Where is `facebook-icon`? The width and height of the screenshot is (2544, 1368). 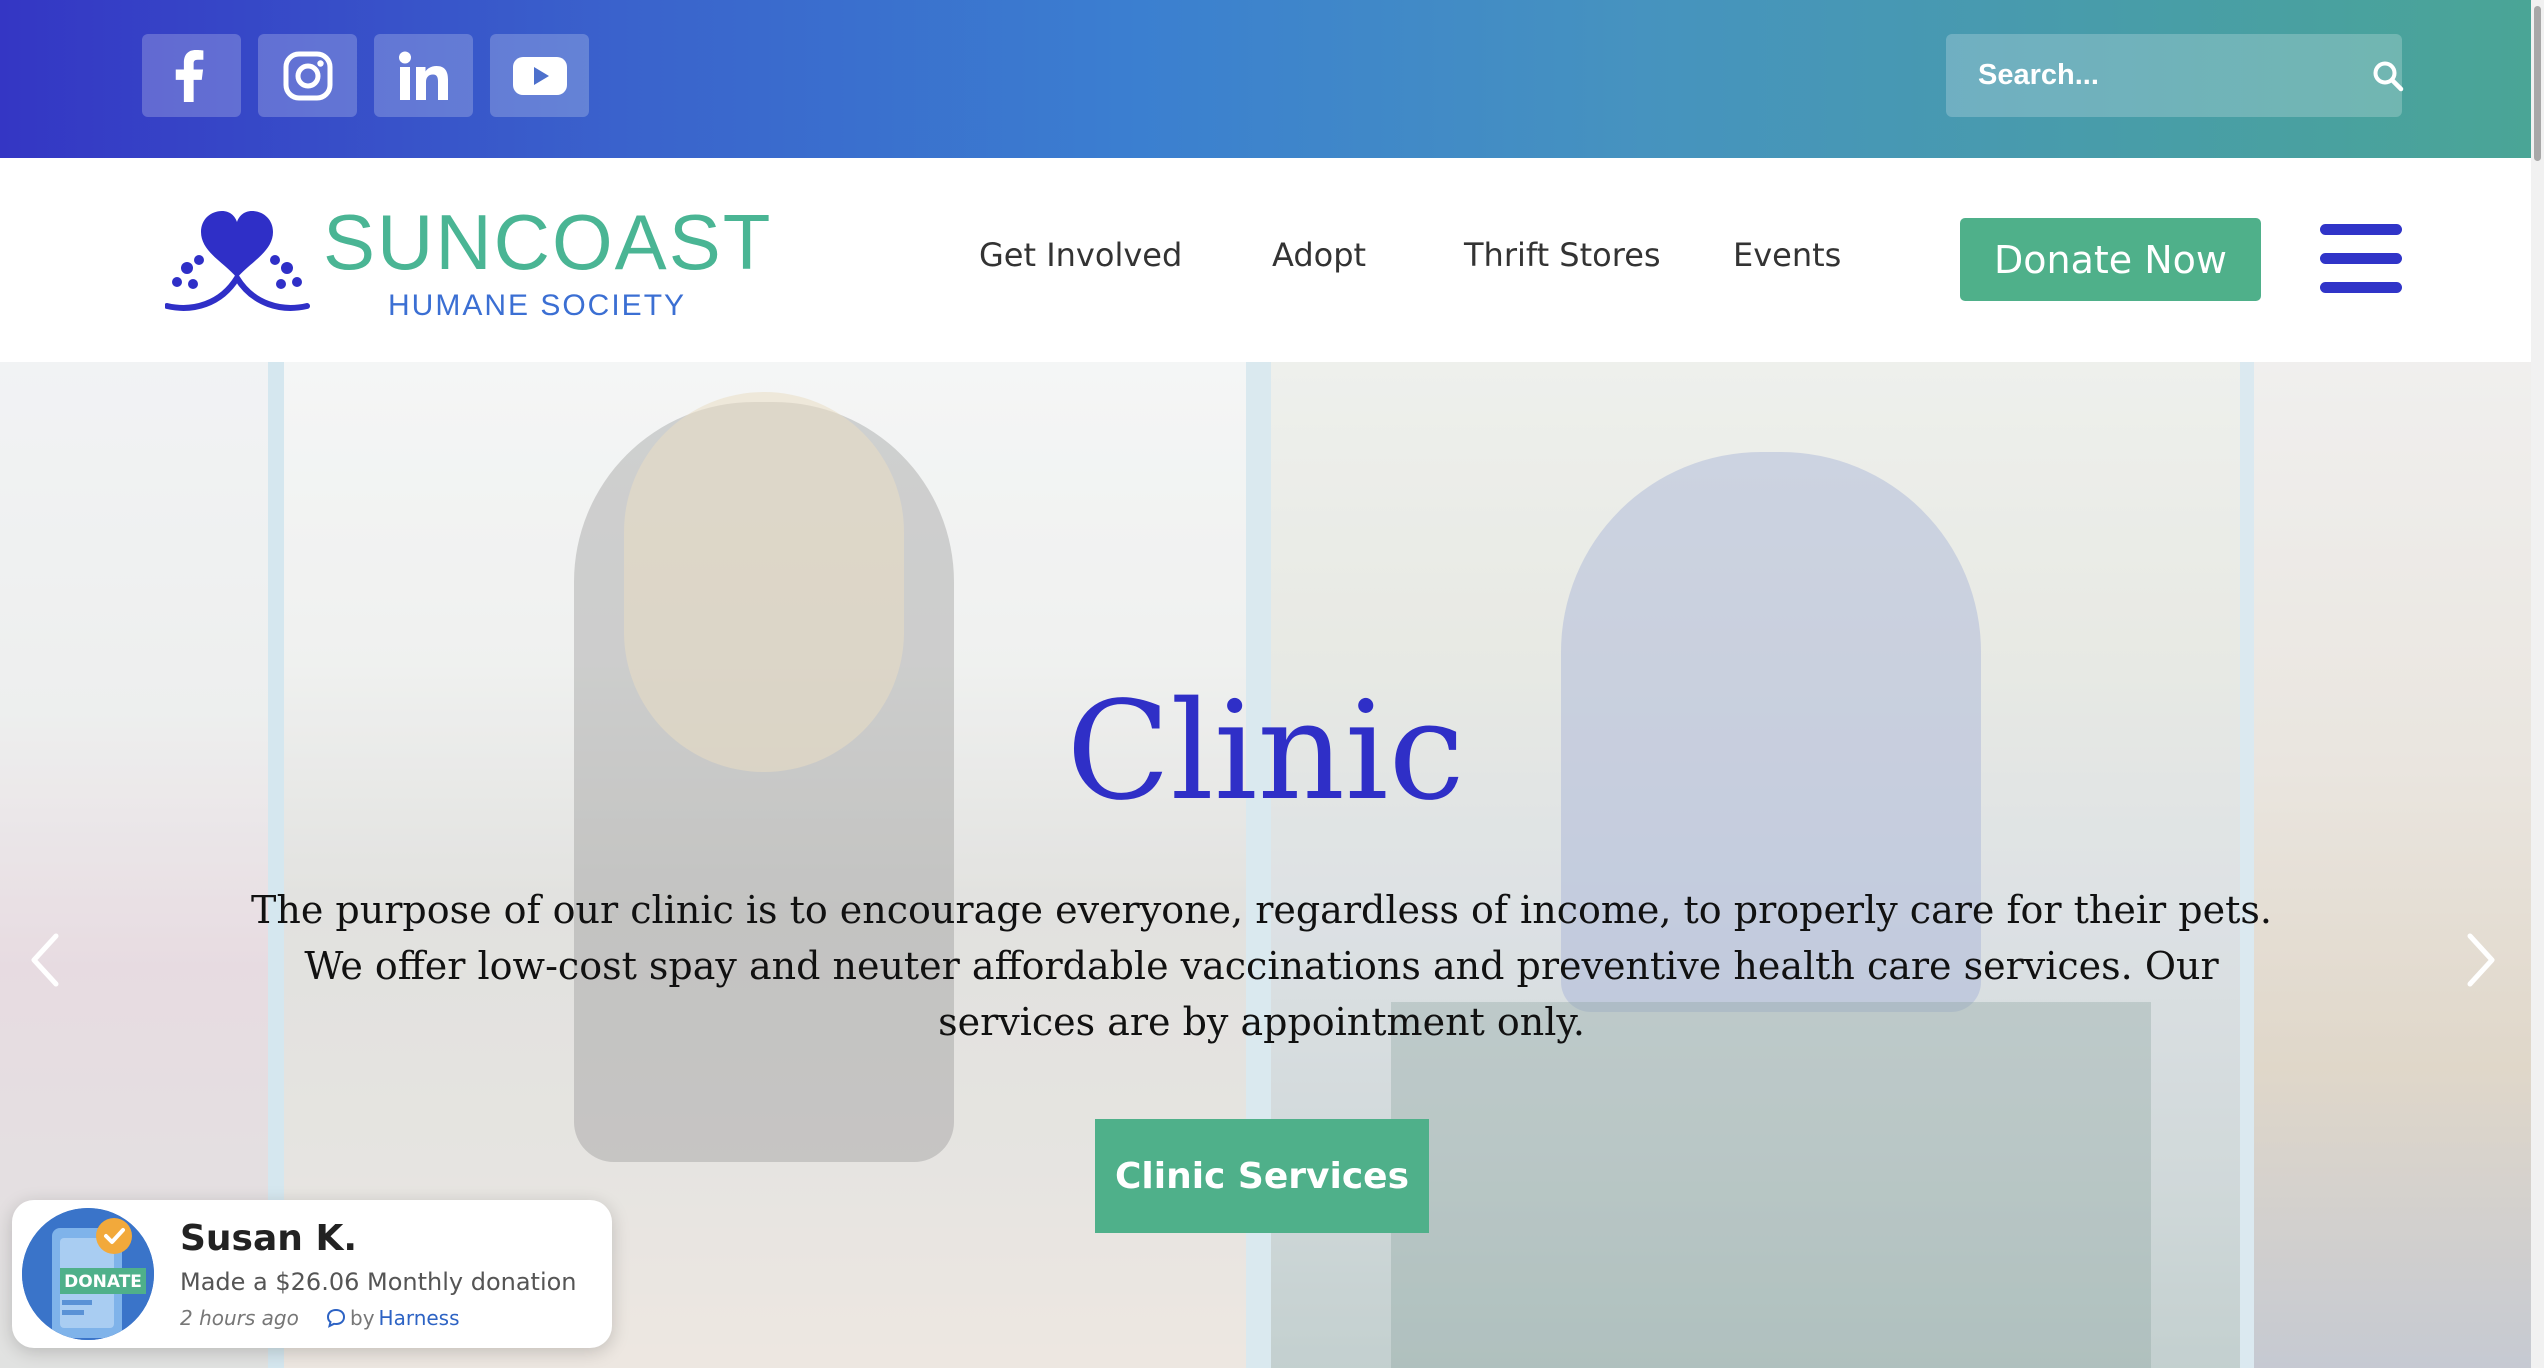 facebook-icon is located at coordinates (189, 75).